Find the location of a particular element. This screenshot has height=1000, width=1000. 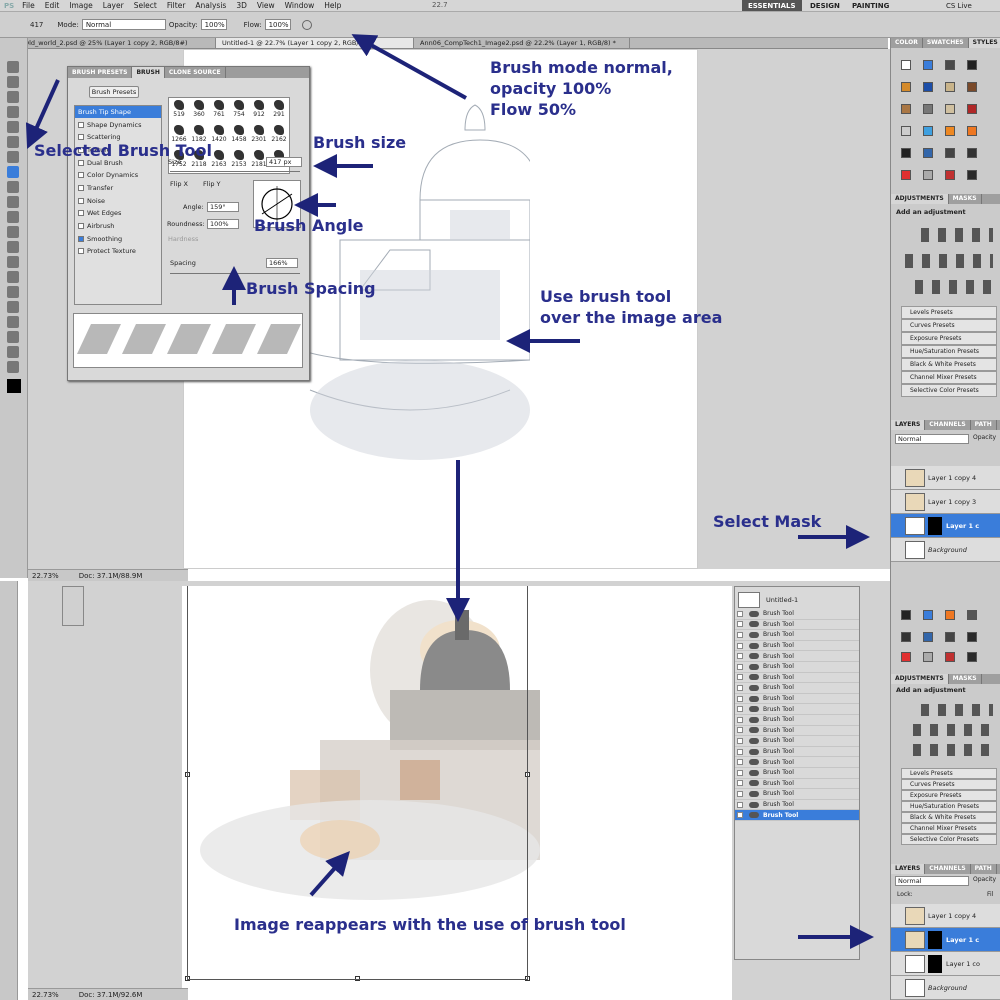

arrow-to-options is located at coordinates (409, 67).